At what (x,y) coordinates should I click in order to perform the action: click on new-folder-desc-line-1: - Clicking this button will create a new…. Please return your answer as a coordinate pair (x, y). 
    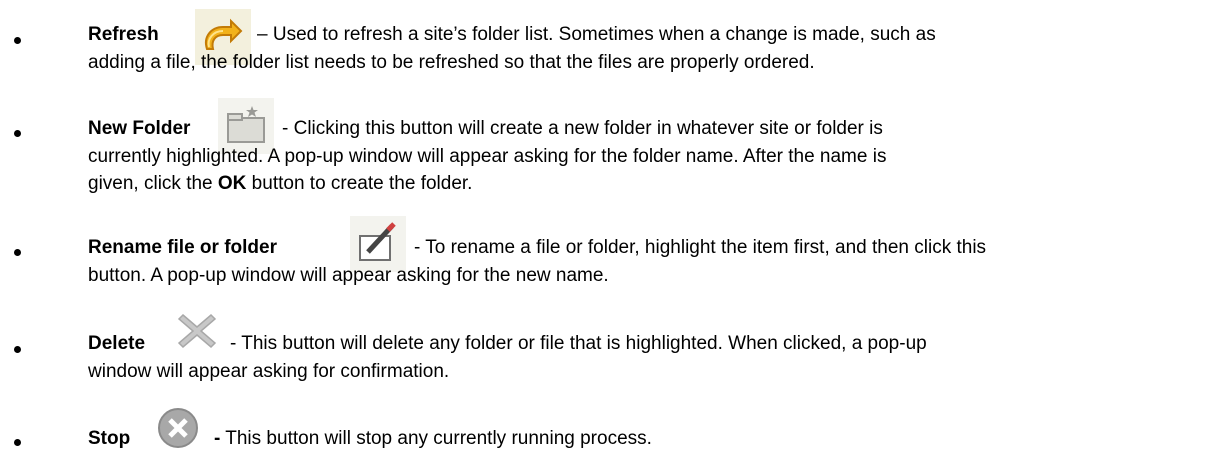
    Looking at the image, I should click on (582, 128).